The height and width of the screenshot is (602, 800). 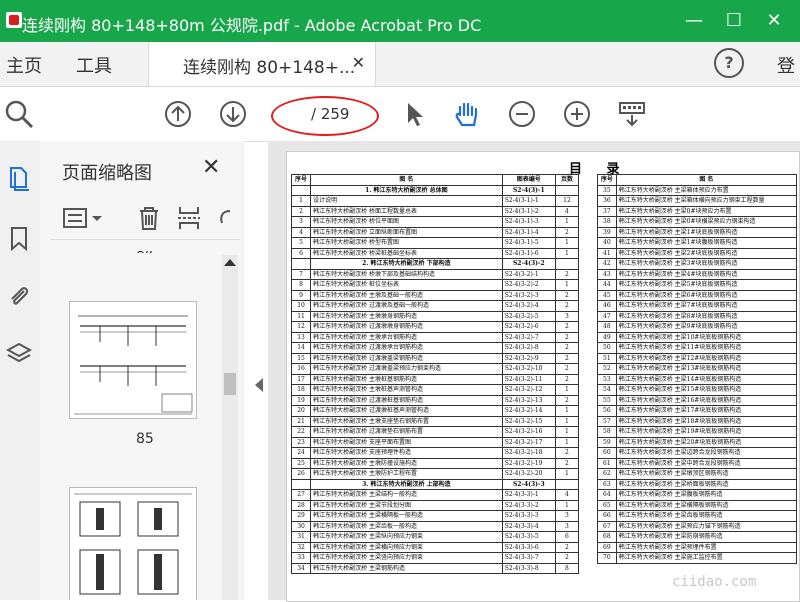 I want to click on row-name: 韩江东特大桥副汊桥 主墩墩身钢筋构造, so click(x=406, y=316).